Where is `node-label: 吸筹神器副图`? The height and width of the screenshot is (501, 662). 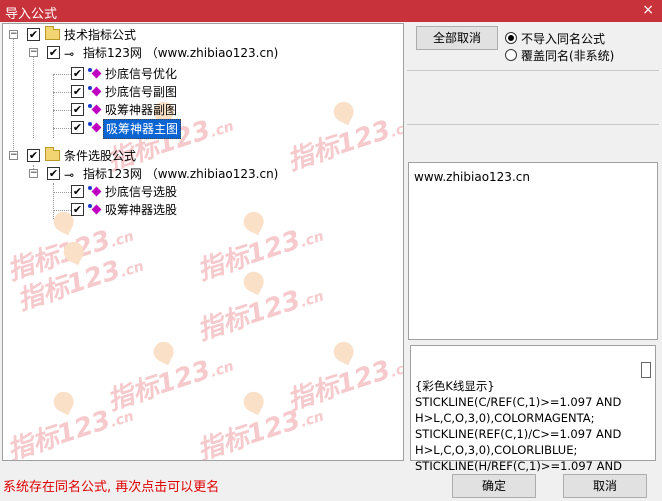 node-label: 吸筹神器副图 is located at coordinates (141, 110).